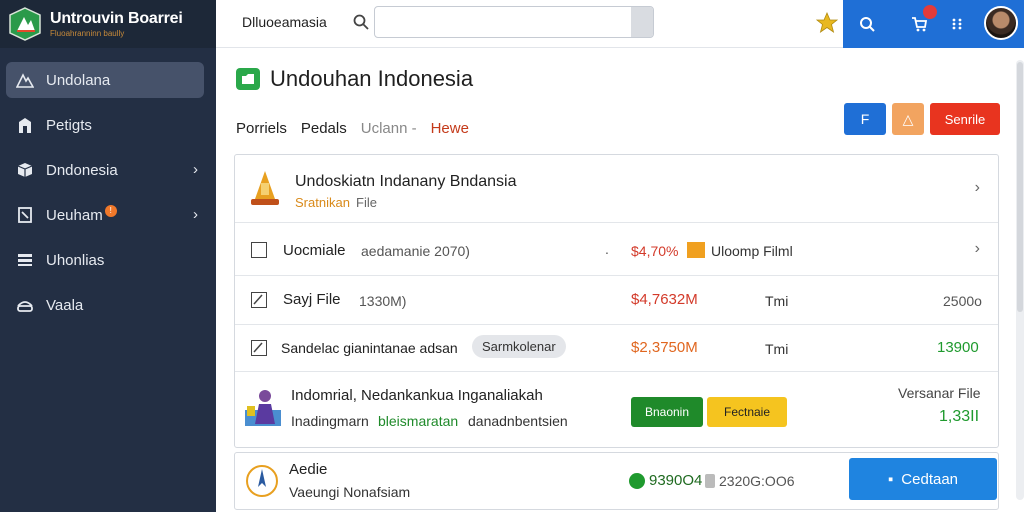 The width and height of the screenshot is (1024, 512). I want to click on sidebar-item-ueuham: Ueuham ! ›, so click(105, 215).